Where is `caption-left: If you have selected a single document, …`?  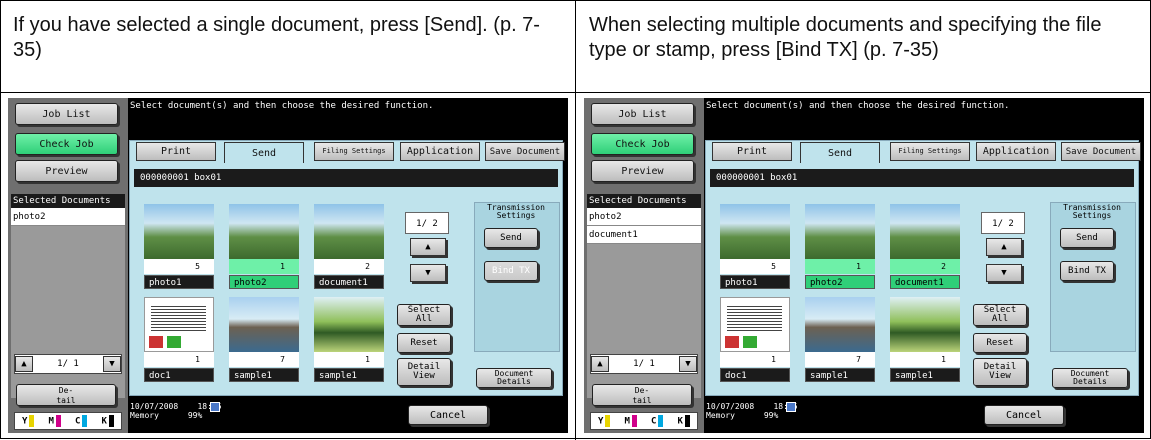 caption-left: If you have selected a single document, … is located at coordinates (276, 37).